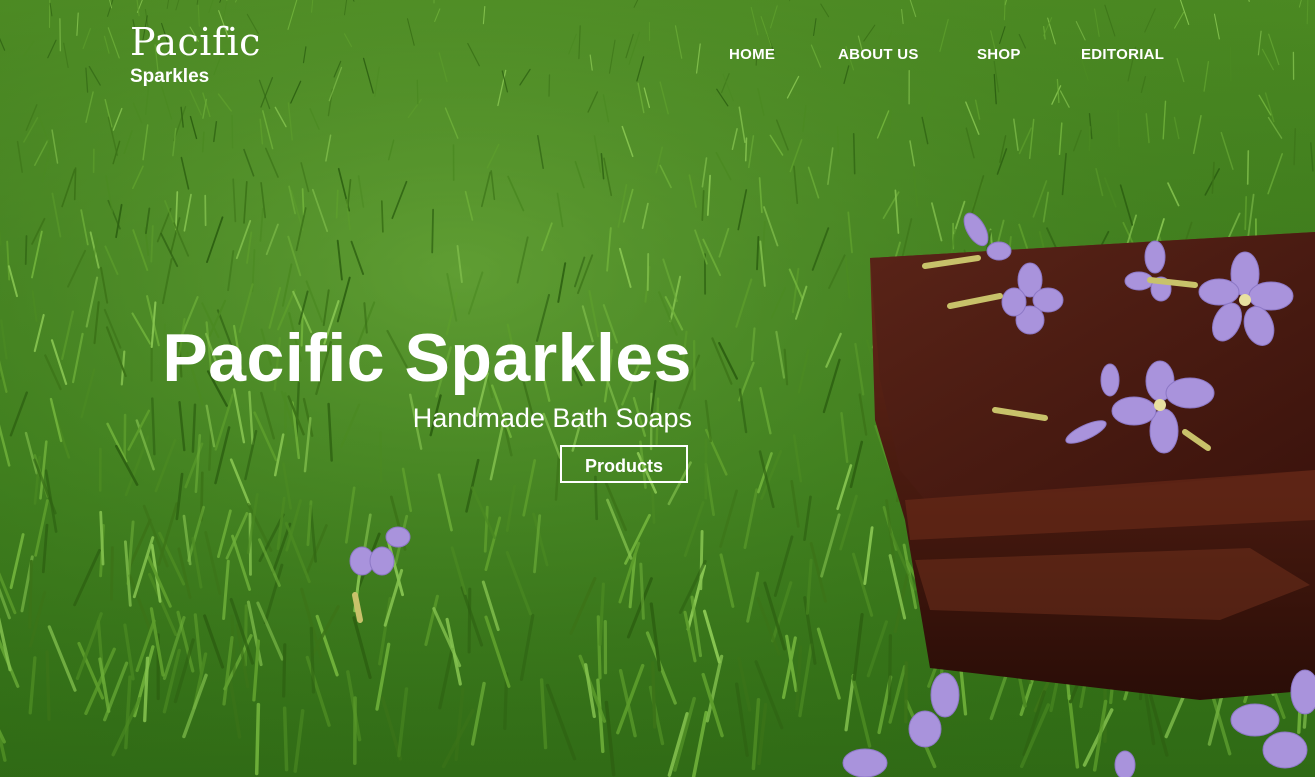 This screenshot has height=777, width=1315. What do you see at coordinates (624, 464) in the screenshot?
I see `products-button: Products` at bounding box center [624, 464].